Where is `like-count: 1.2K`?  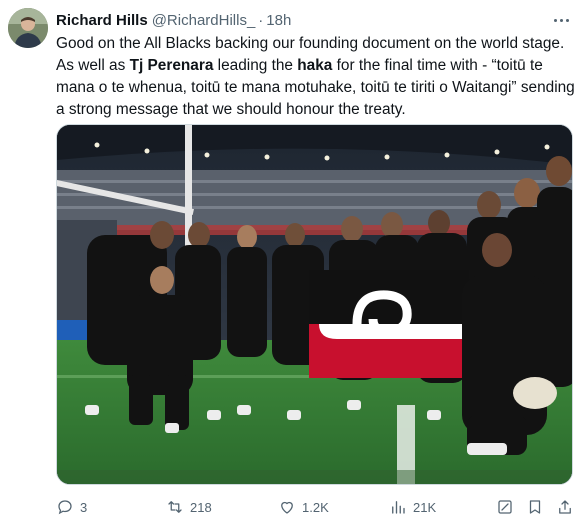 like-count: 1.2K is located at coordinates (315, 507).